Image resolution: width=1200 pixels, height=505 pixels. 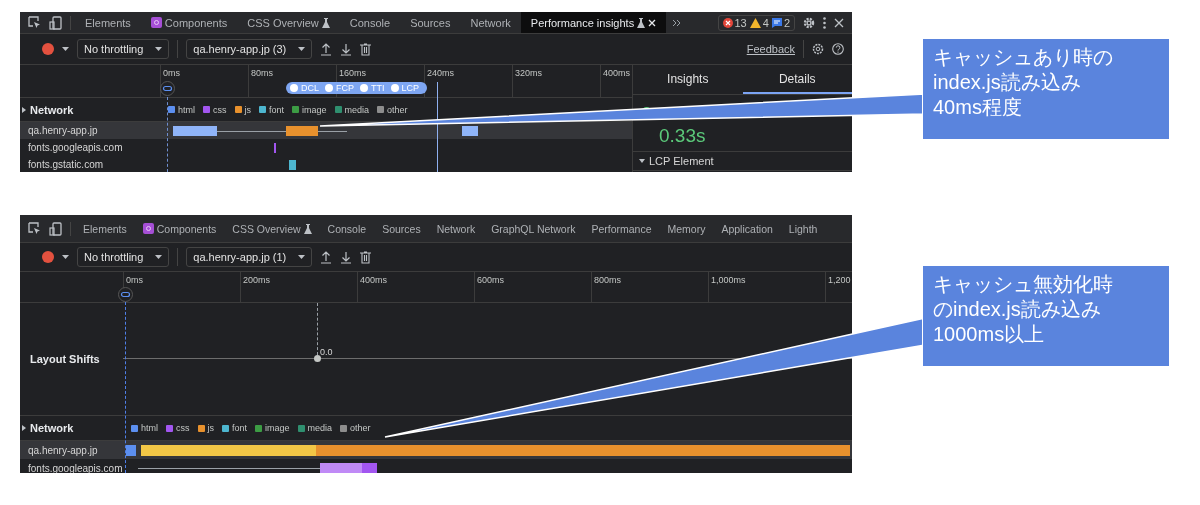 I want to click on panel-tab: Memory, so click(x=686, y=228).